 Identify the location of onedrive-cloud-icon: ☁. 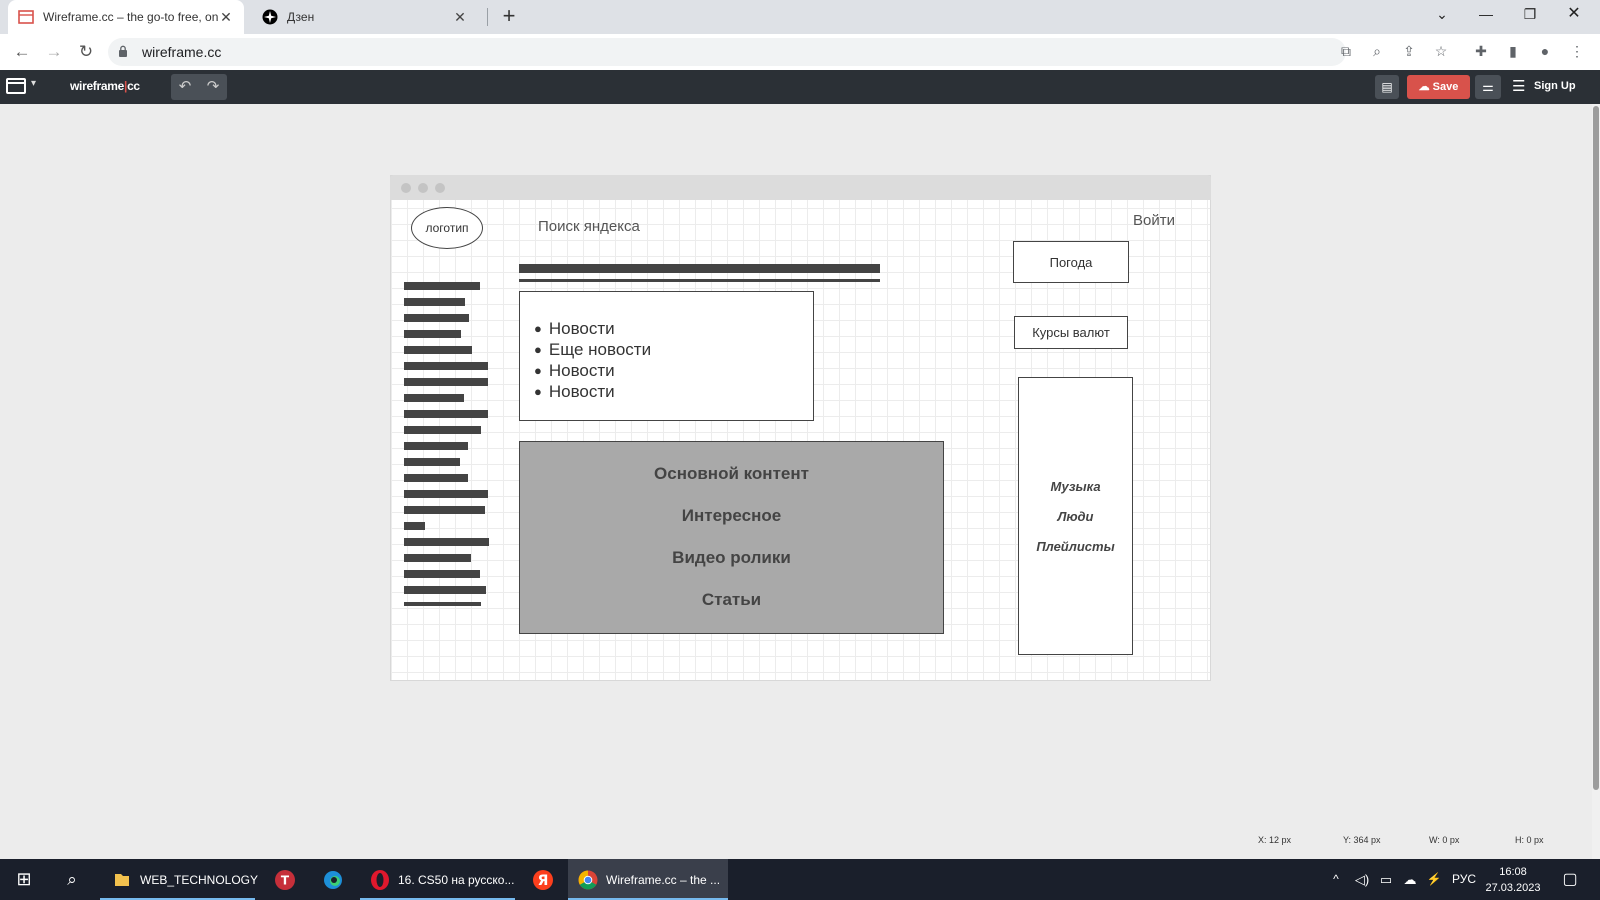
(1410, 879).